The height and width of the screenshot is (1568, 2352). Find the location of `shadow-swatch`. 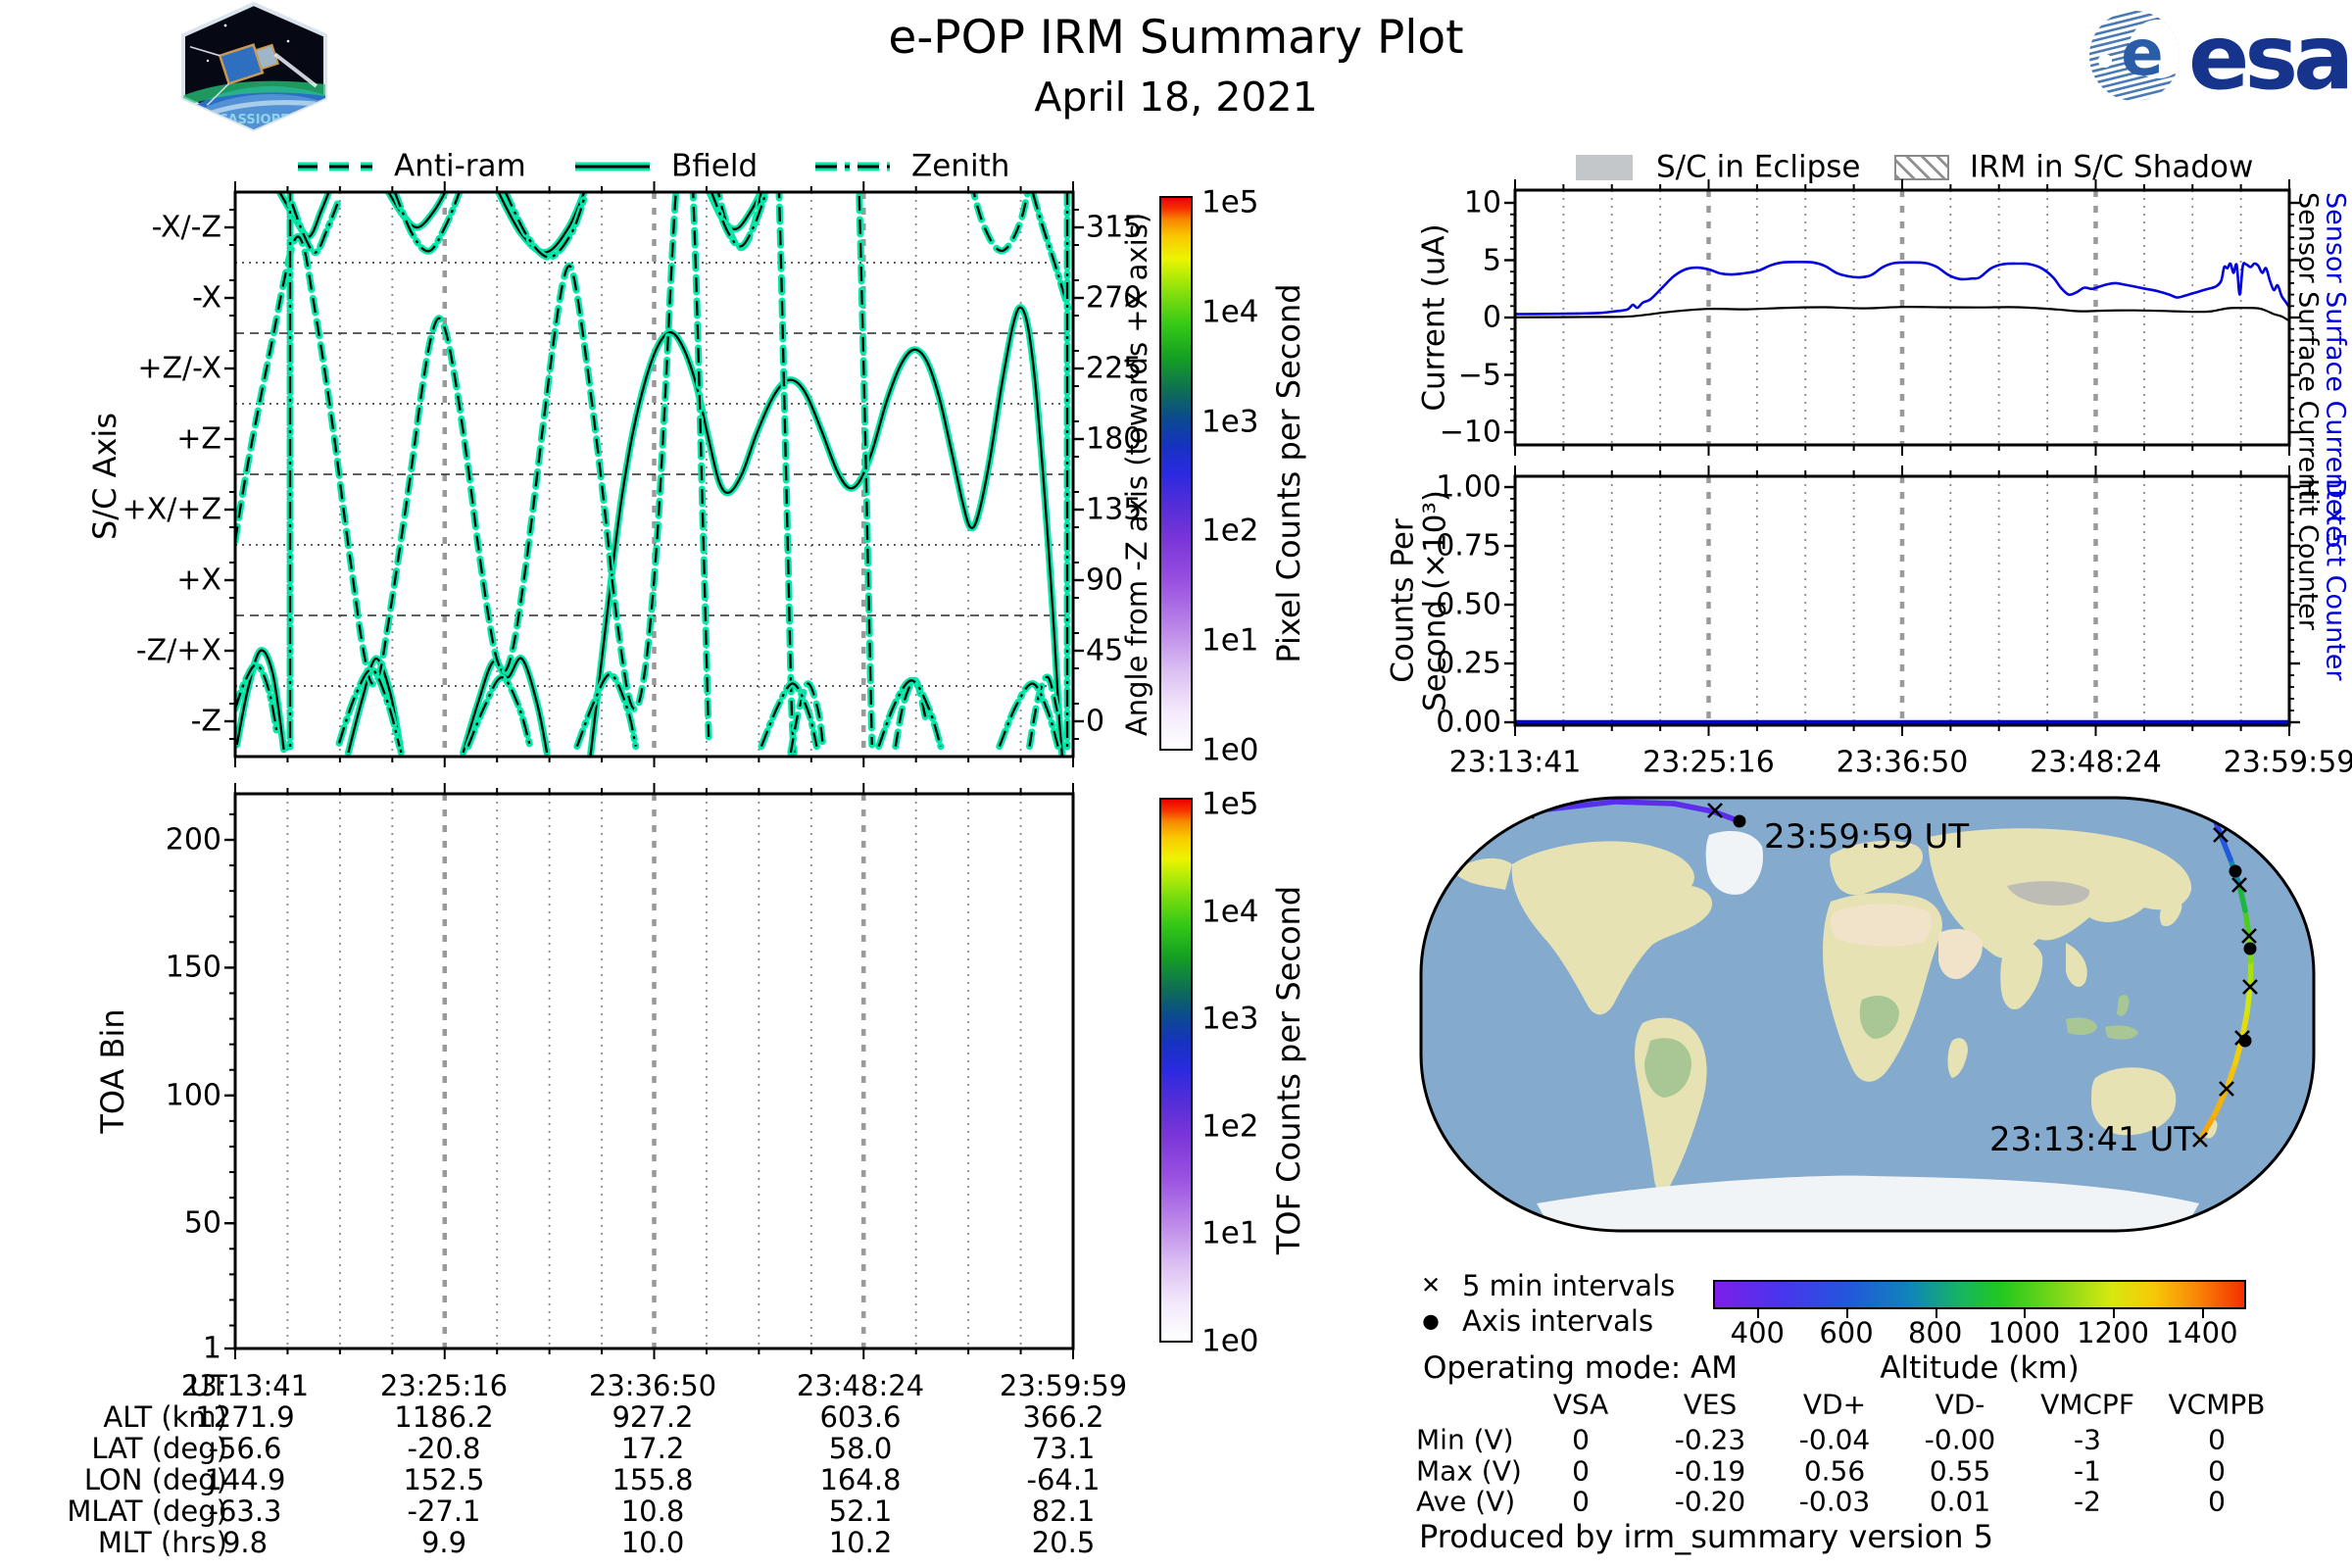

shadow-swatch is located at coordinates (1921, 167).